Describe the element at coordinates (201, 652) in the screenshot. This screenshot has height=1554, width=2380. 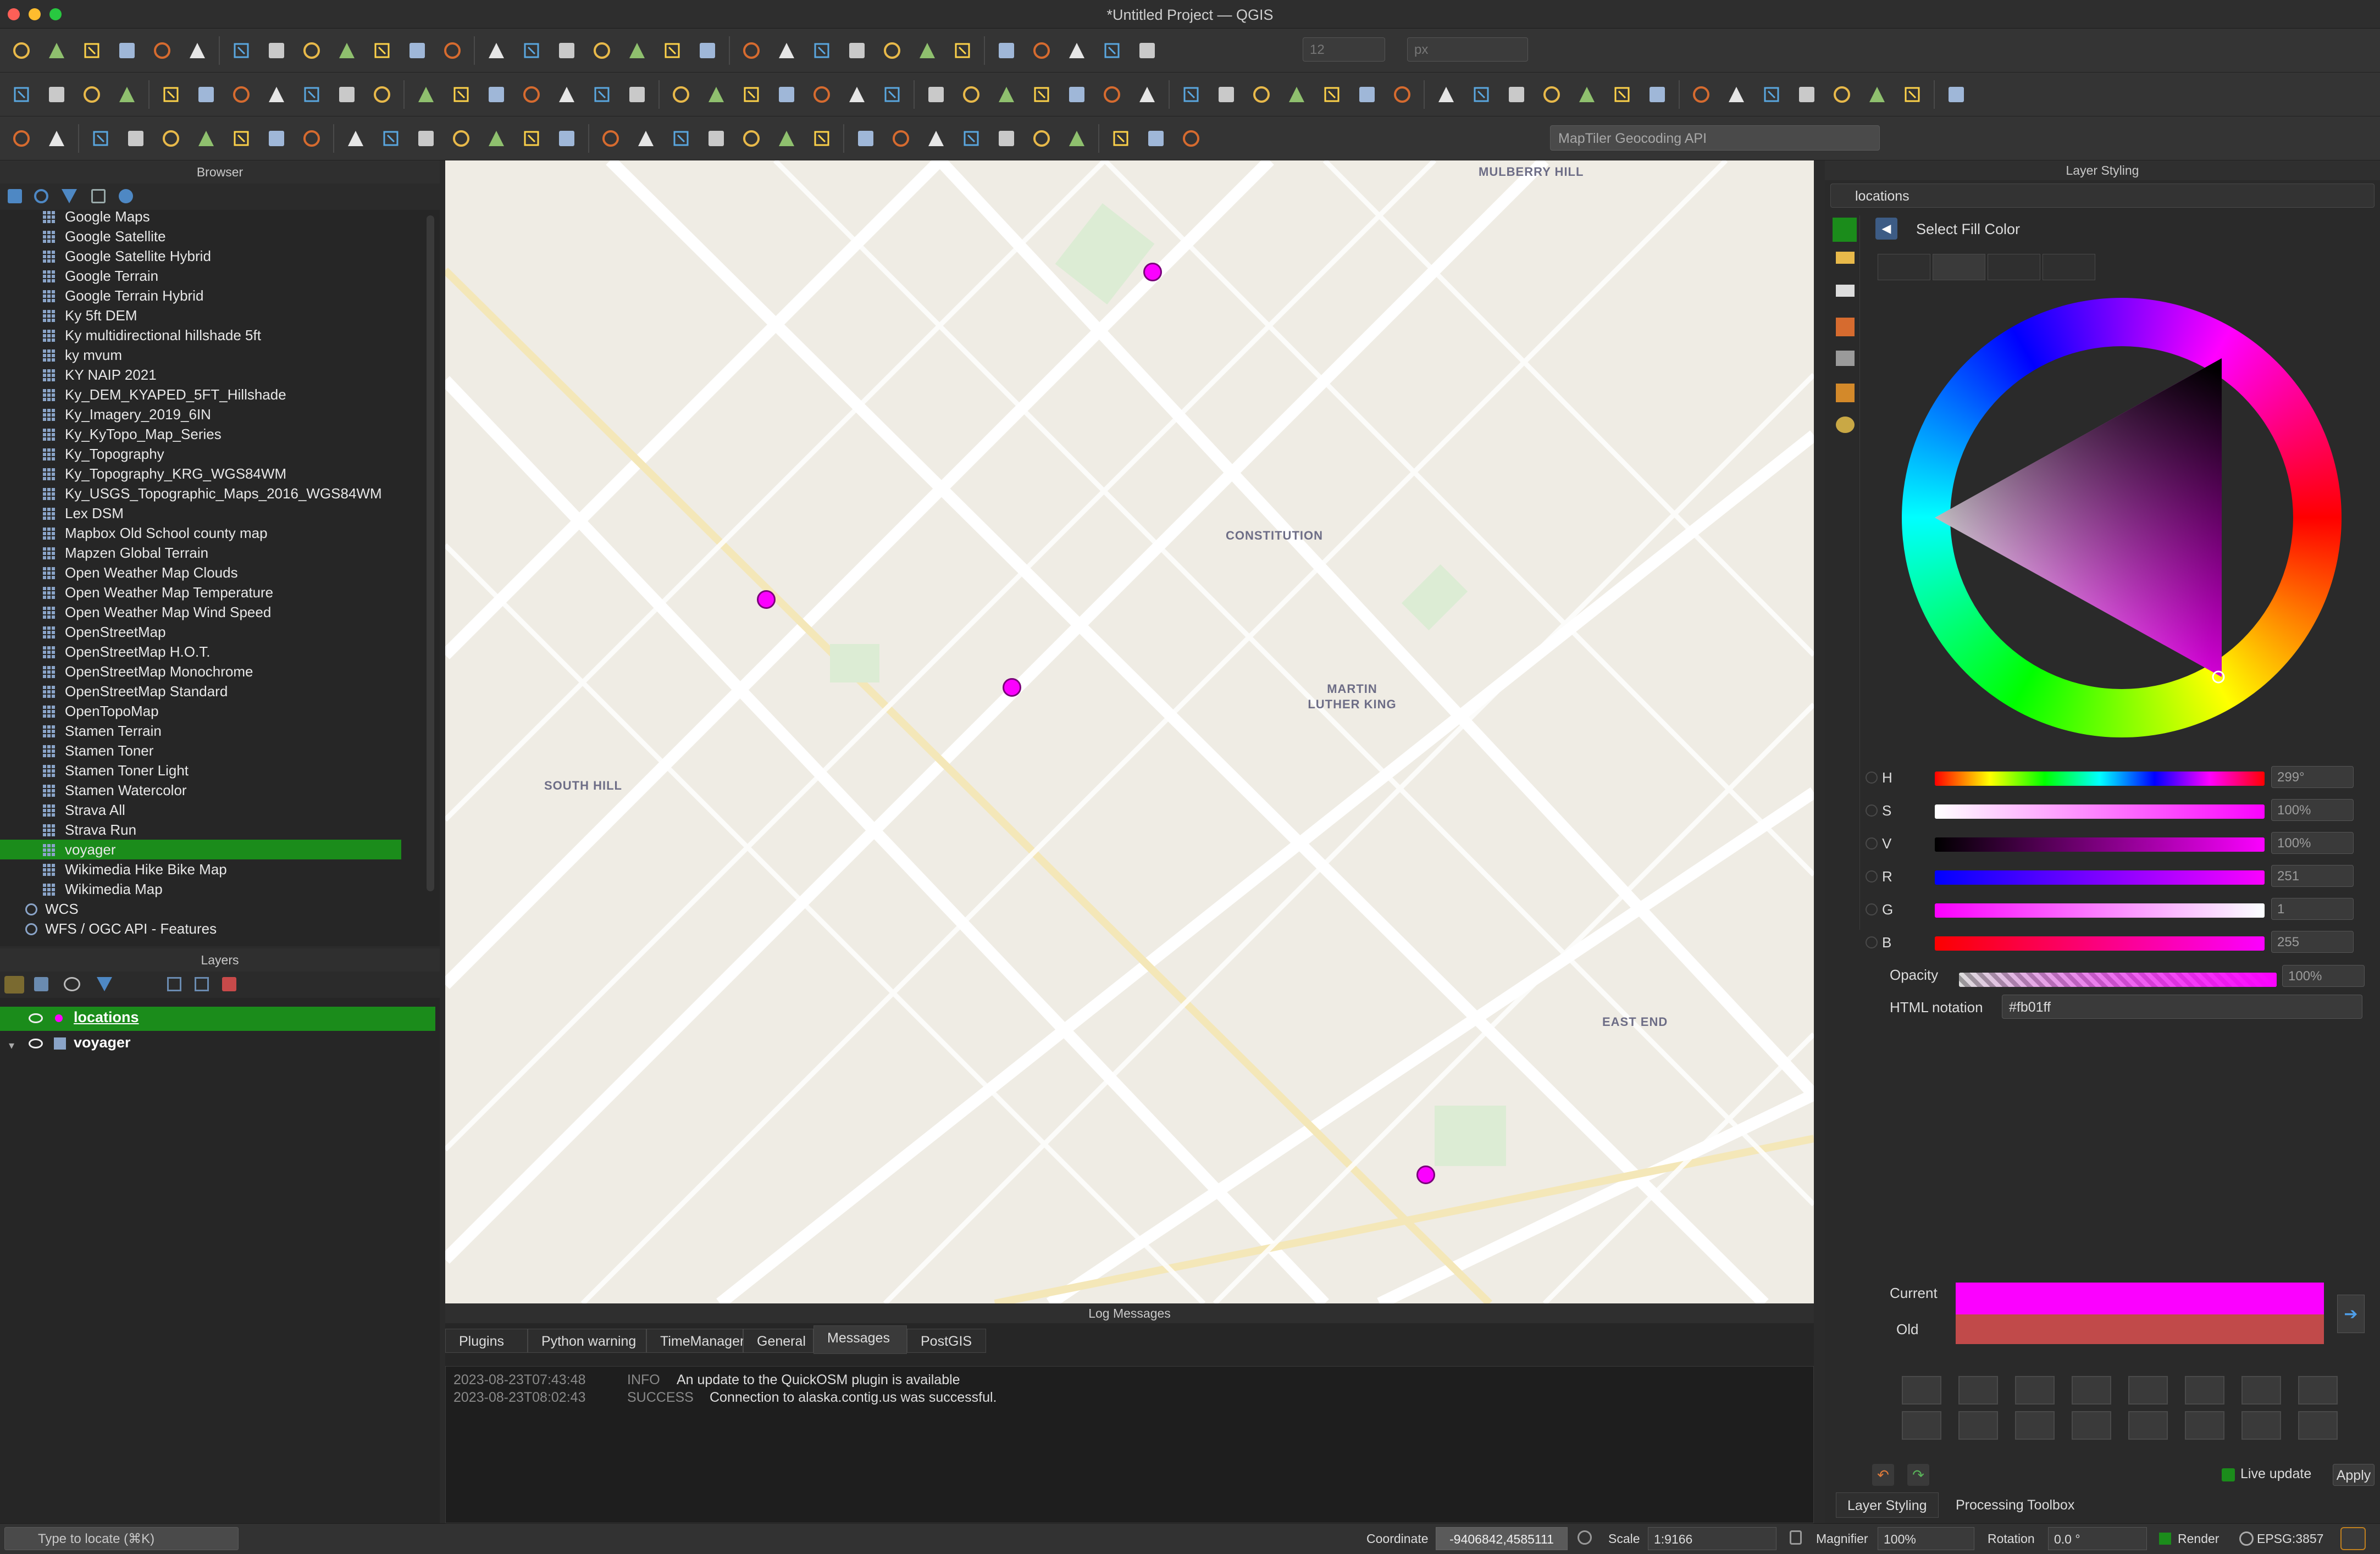
I see `browser-item: OpenStreetMap H.O.T.` at that location.